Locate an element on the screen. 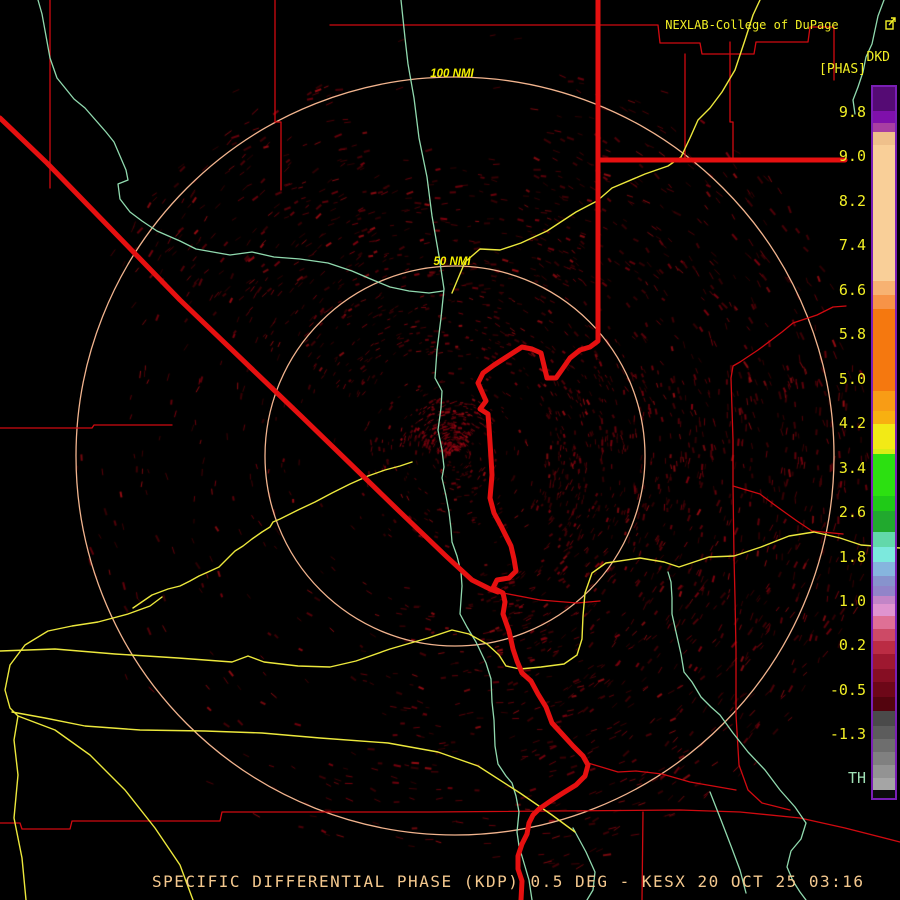 The image size is (900, 900). range-ring-100-label: 100 NMI is located at coordinates (452, 74).